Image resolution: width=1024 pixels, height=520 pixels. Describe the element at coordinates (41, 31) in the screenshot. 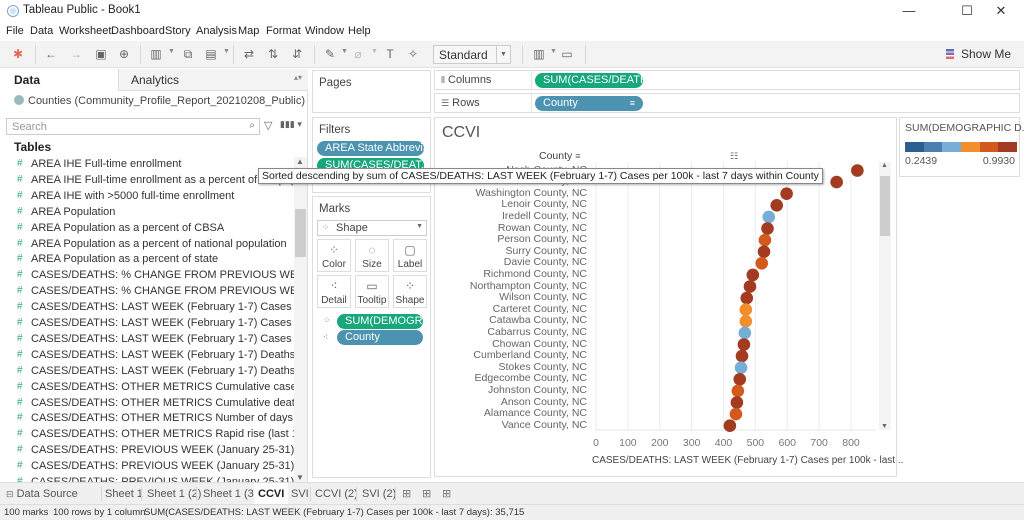

I see `menu-data: Data` at that location.